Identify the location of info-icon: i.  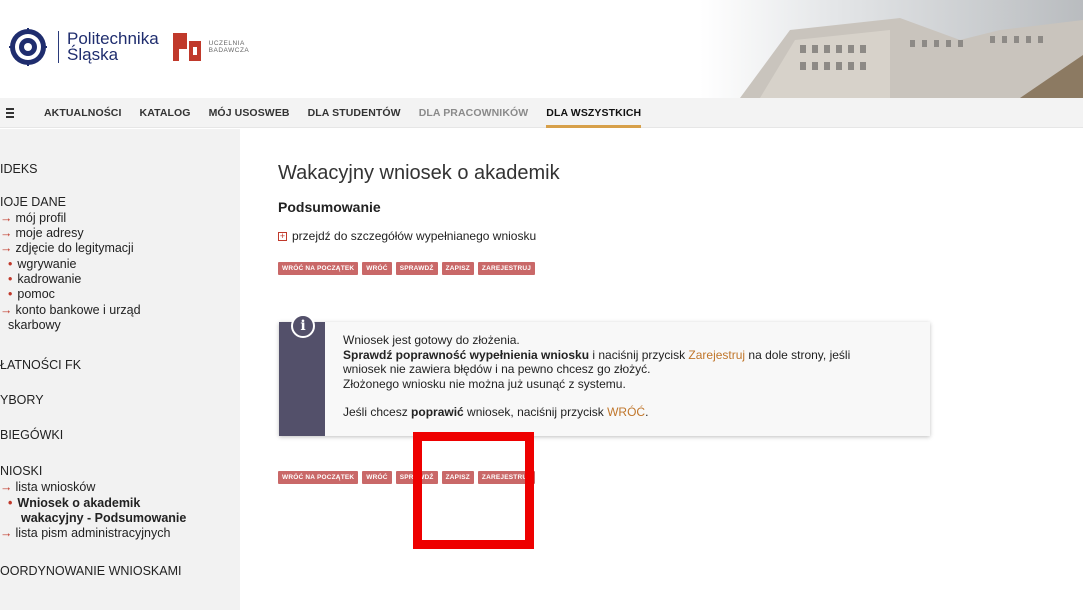
(303, 326).